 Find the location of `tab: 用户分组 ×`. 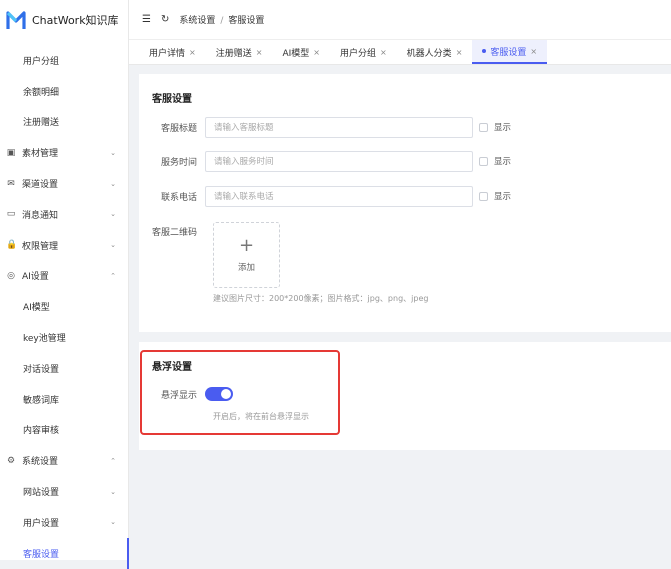

tab: 用户分组 × is located at coordinates (363, 52).